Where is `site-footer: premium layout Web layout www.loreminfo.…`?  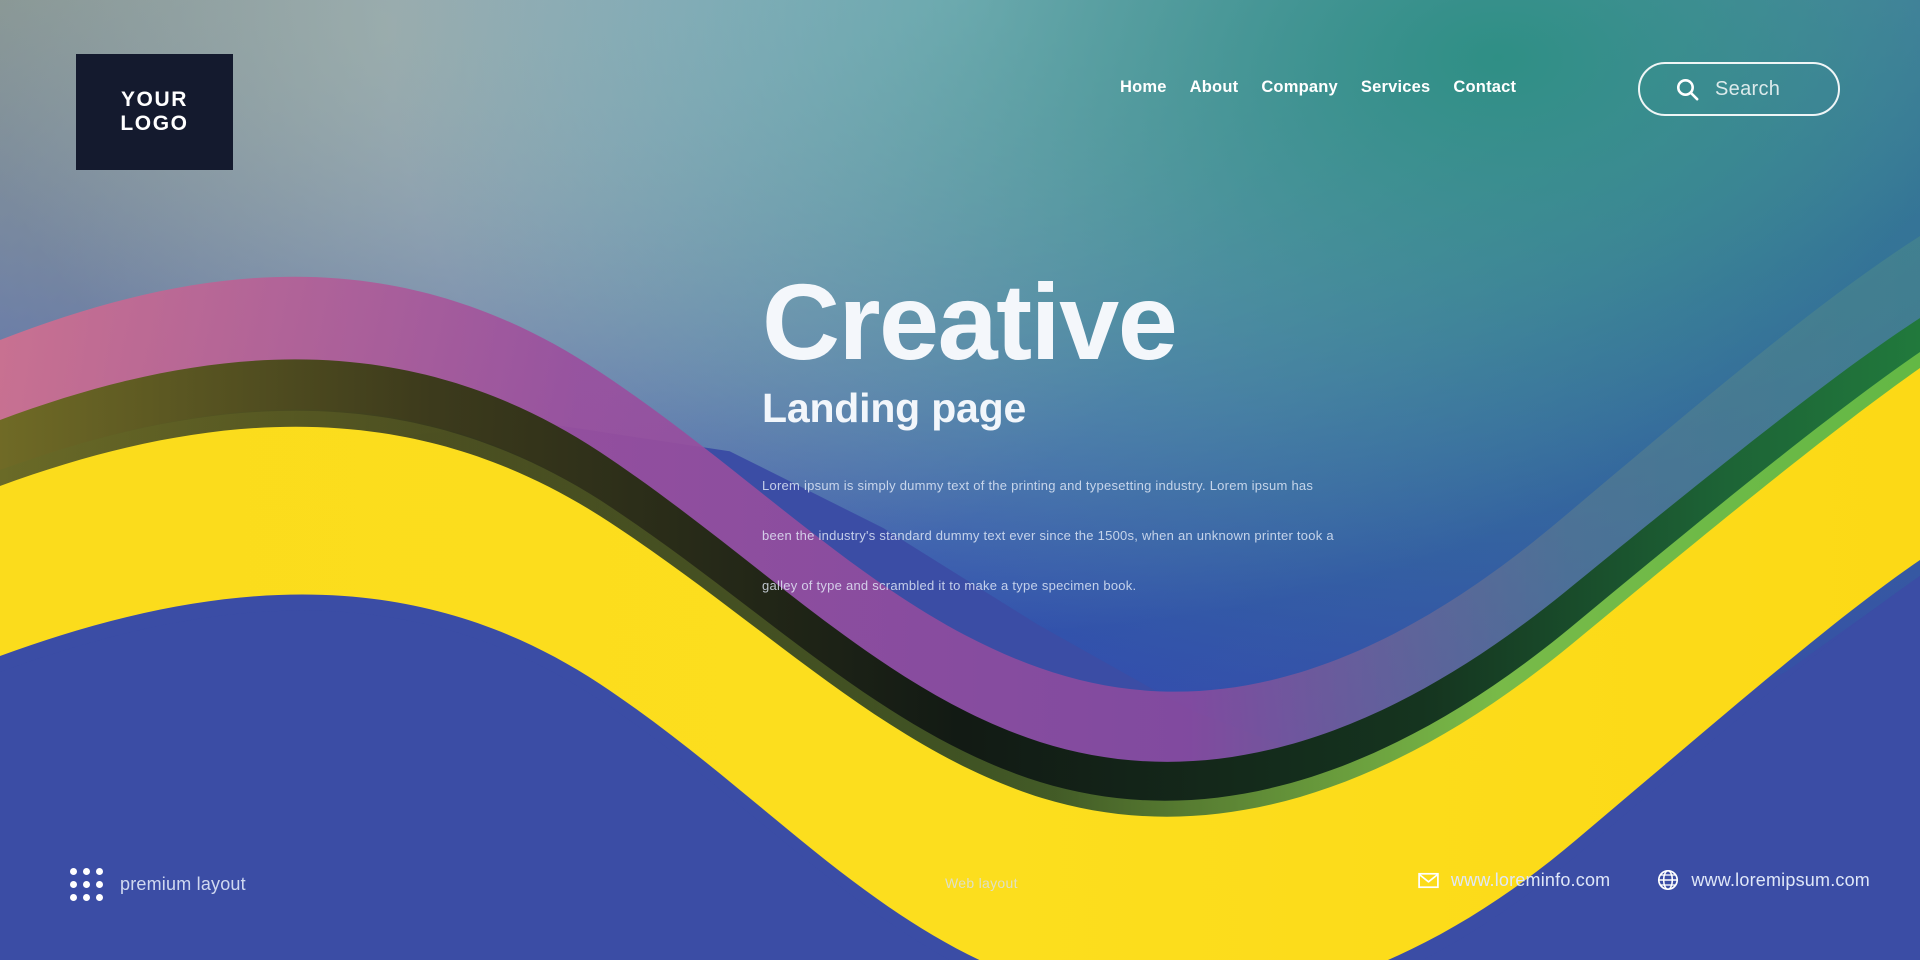 site-footer: premium layout Web layout www.loreminfo.… is located at coordinates (960, 905).